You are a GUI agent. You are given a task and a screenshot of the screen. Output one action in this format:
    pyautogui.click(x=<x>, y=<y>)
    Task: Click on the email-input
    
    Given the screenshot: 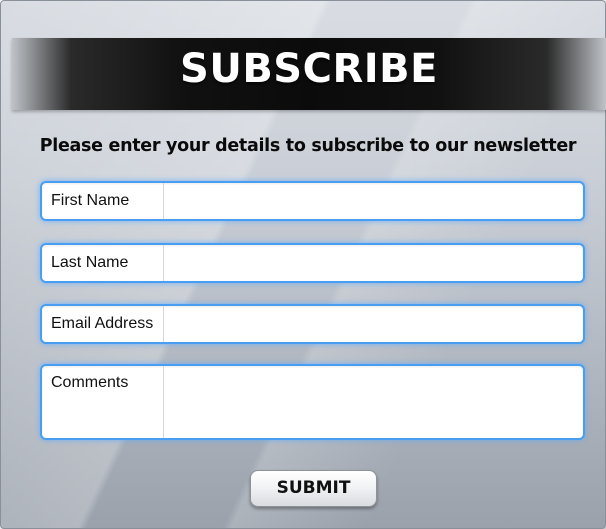 What is the action you would take?
    pyautogui.click(x=373, y=324)
    